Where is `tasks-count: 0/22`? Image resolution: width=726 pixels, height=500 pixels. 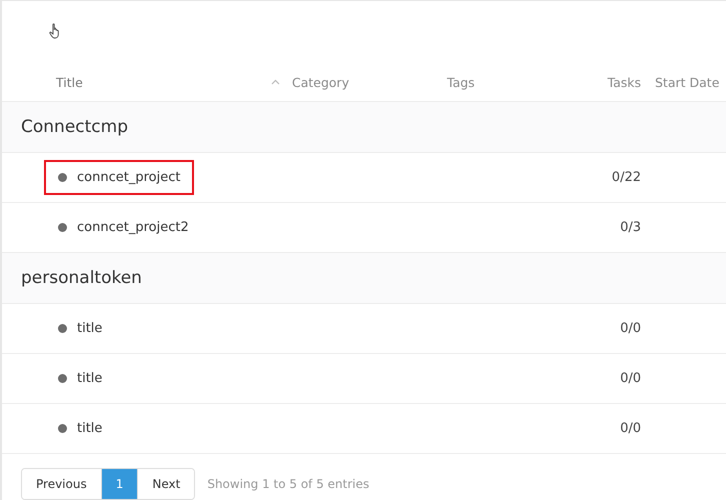 tasks-count: 0/22 is located at coordinates (625, 177).